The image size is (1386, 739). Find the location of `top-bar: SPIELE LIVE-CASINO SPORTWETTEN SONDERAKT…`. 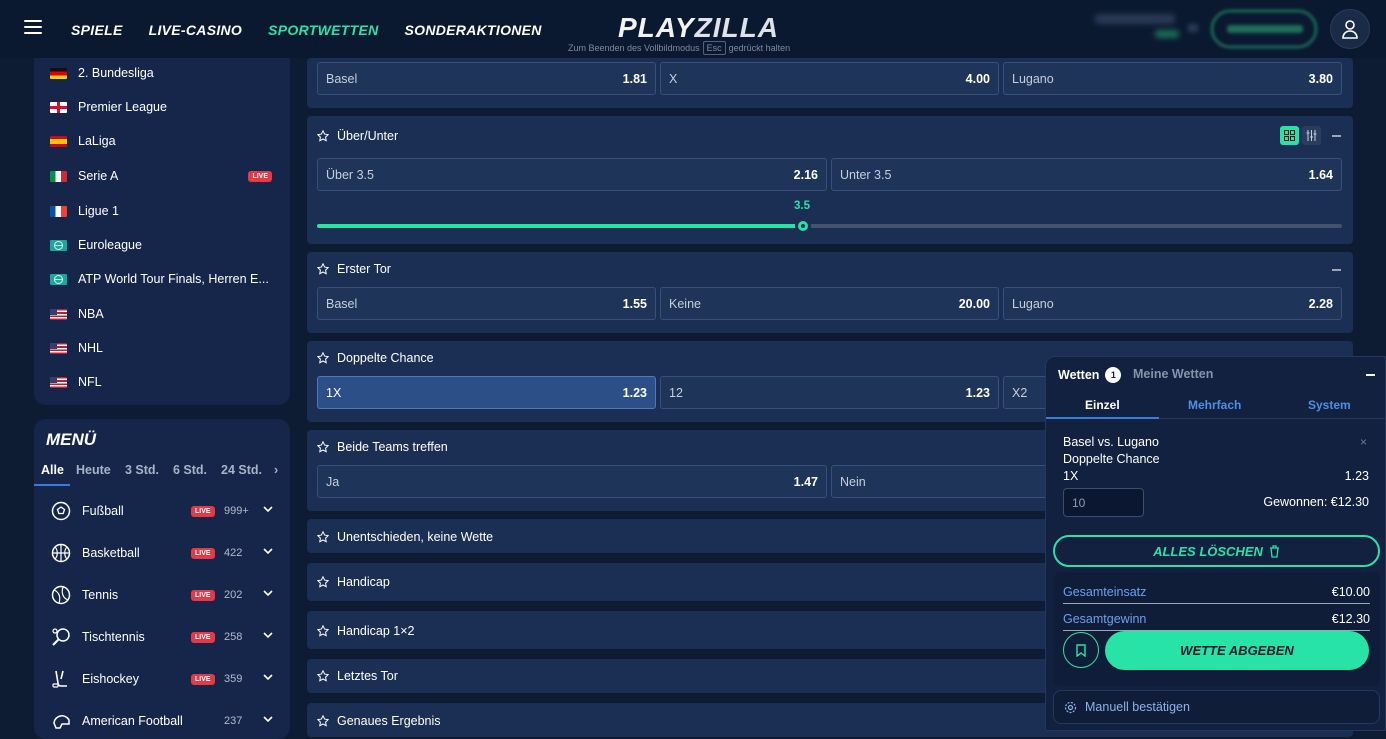

top-bar: SPIELE LIVE-CASINO SPORTWETTEN SONDERAKT… is located at coordinates (693, 29).